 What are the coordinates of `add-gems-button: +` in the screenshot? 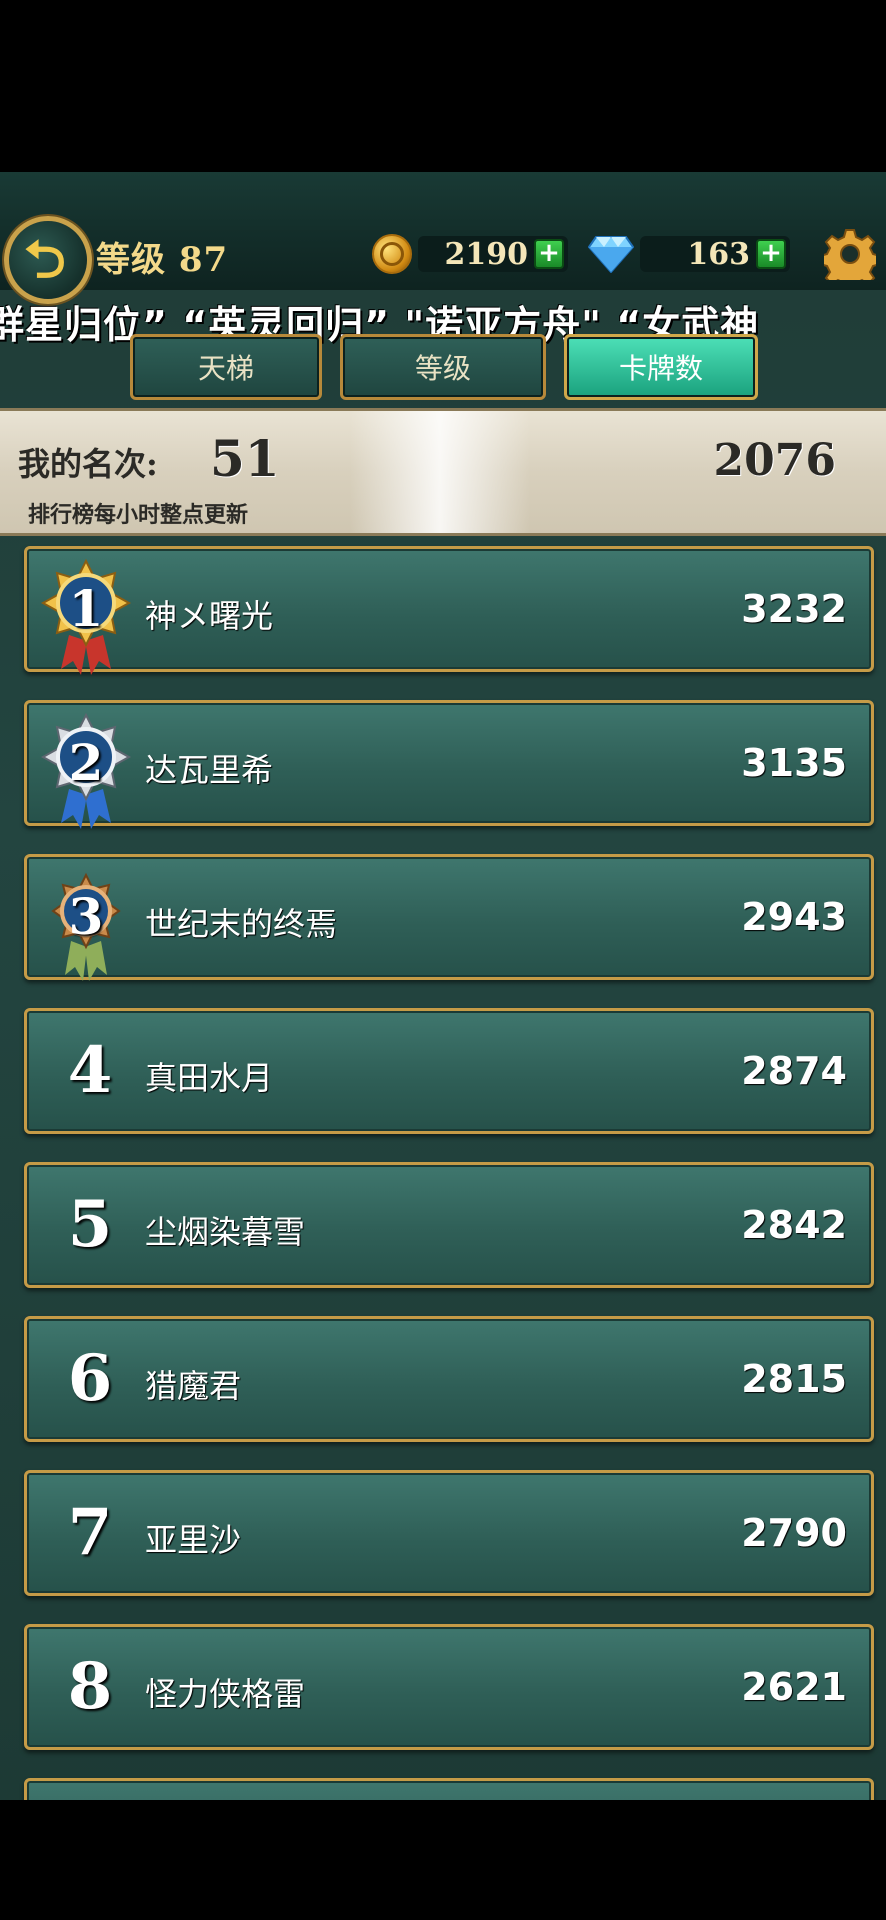 It's located at (771, 254).